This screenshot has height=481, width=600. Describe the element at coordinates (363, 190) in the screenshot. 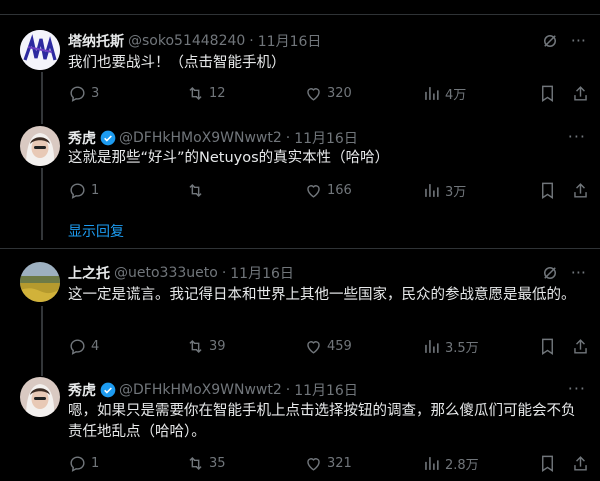

I see `like-button: 166` at that location.